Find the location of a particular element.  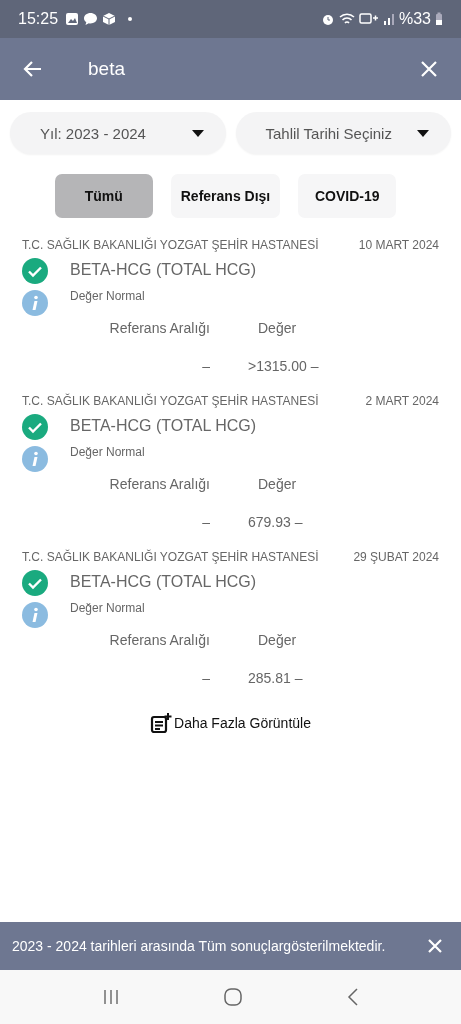

signal-icon is located at coordinates (388, 19).